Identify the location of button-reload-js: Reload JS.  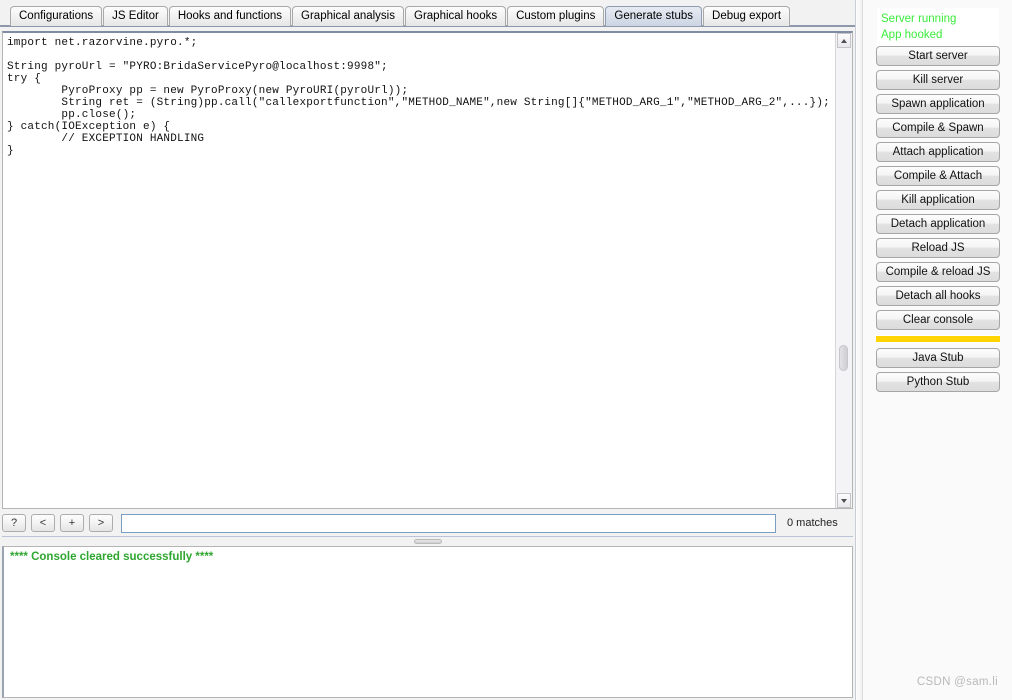
(938, 248).